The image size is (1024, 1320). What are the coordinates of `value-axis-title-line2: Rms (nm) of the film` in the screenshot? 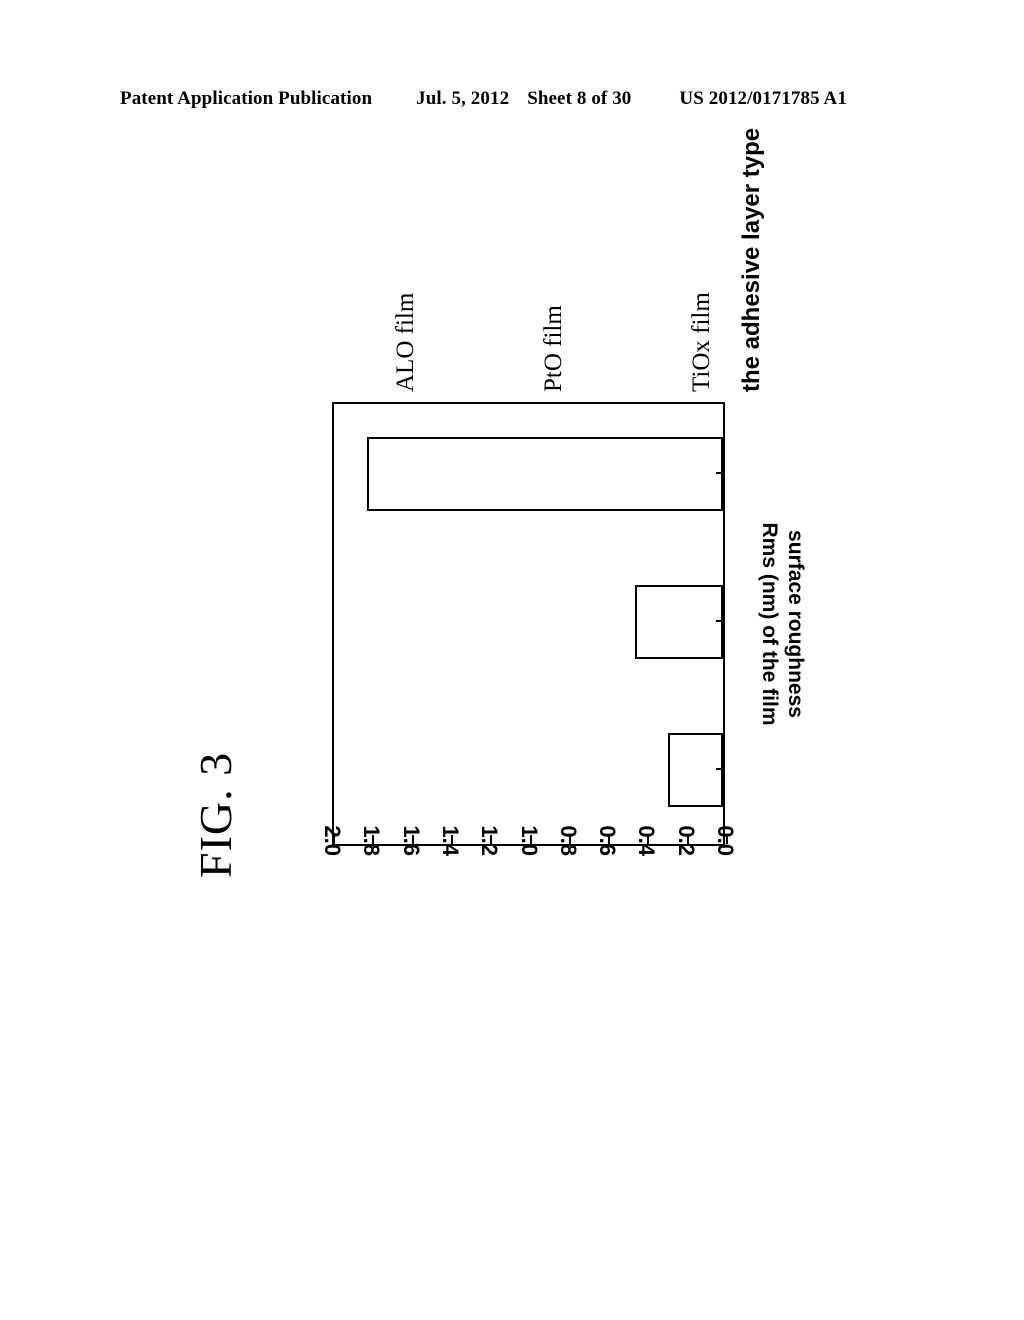 It's located at (769, 624).